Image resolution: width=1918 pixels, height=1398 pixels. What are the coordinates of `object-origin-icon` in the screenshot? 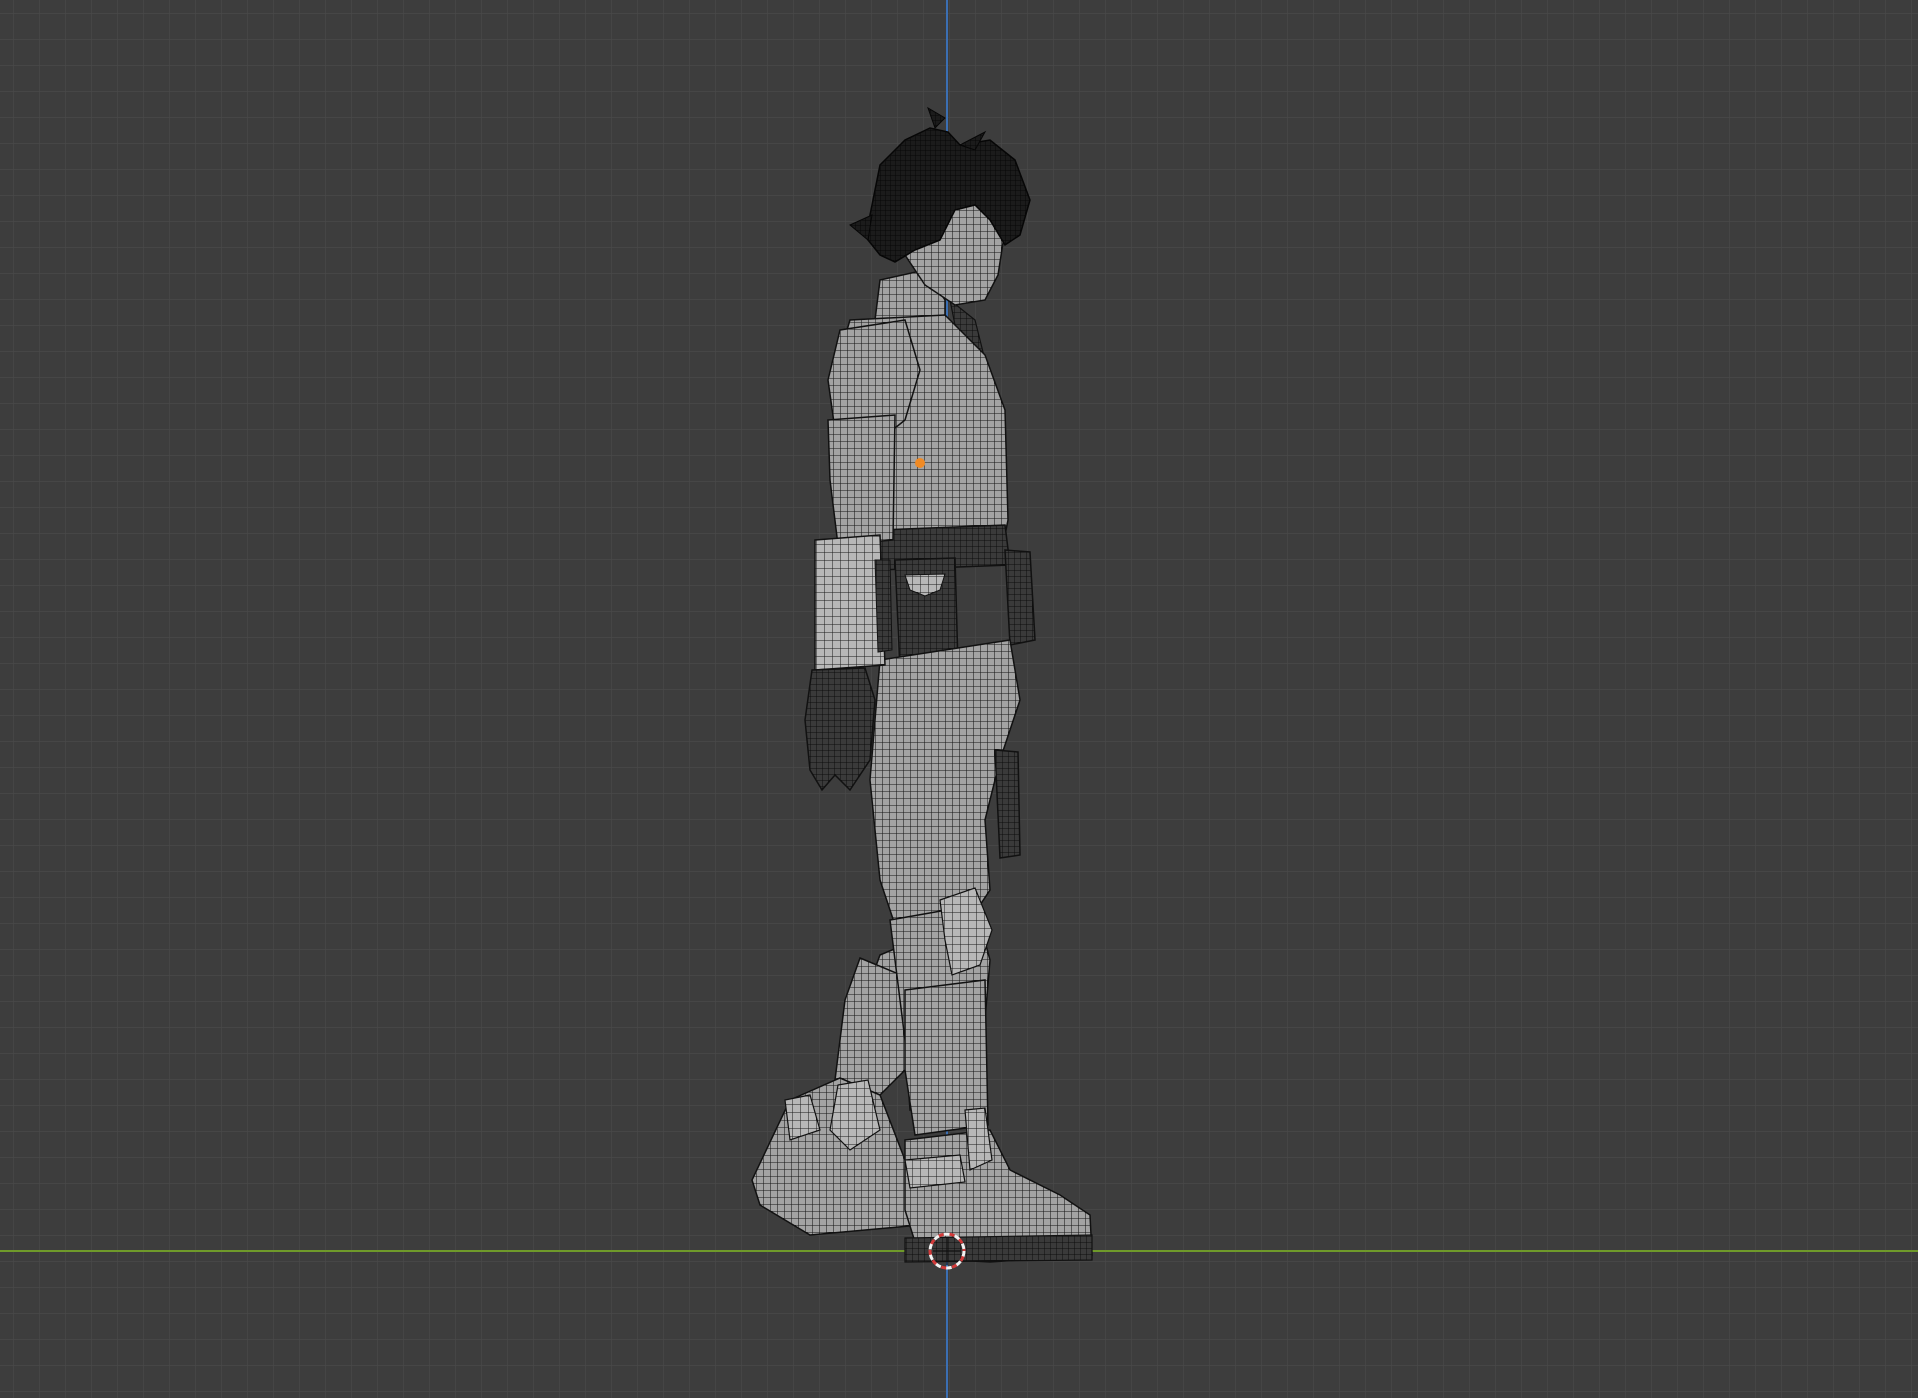 It's located at (920, 463).